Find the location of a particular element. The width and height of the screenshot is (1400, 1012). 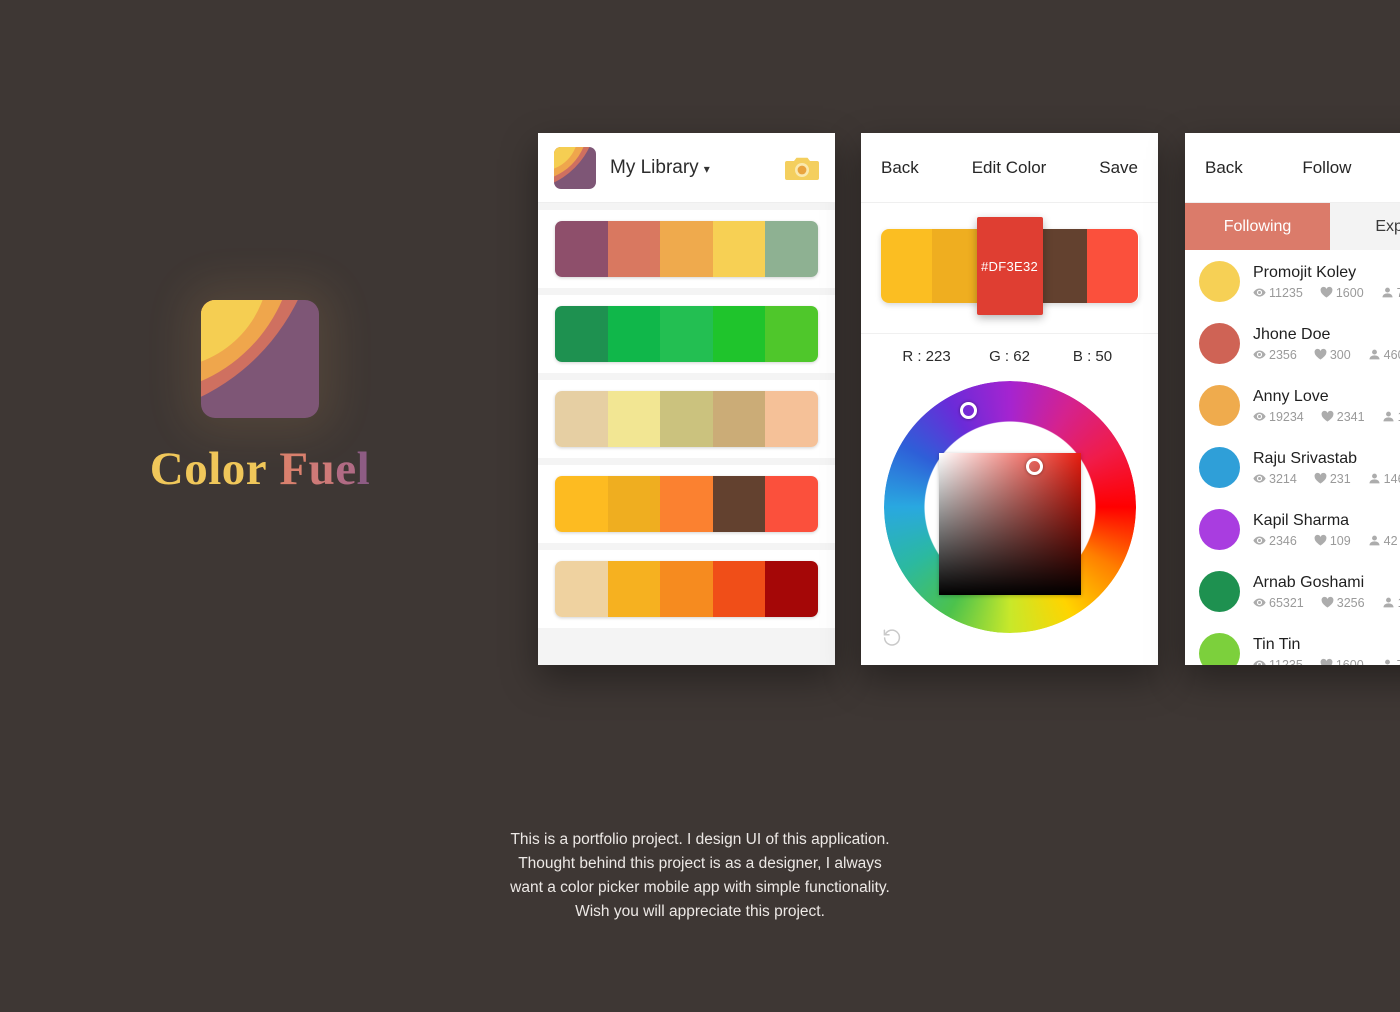

follow-tabs: Following Explore is located at coordinates (1292, 226).